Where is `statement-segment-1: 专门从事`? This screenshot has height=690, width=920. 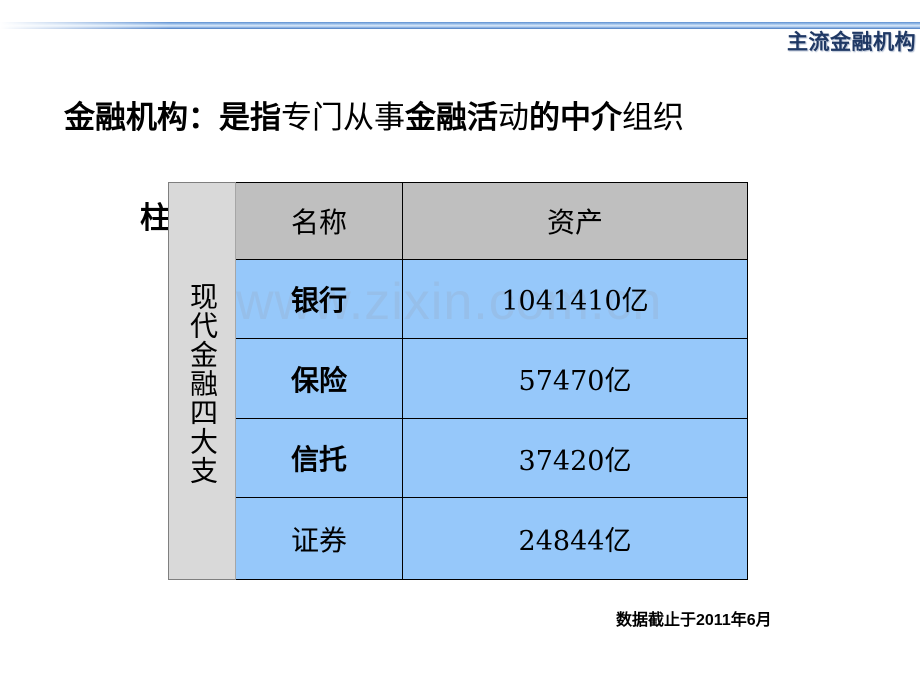
statement-segment-1: 专门从事 is located at coordinates (343, 118).